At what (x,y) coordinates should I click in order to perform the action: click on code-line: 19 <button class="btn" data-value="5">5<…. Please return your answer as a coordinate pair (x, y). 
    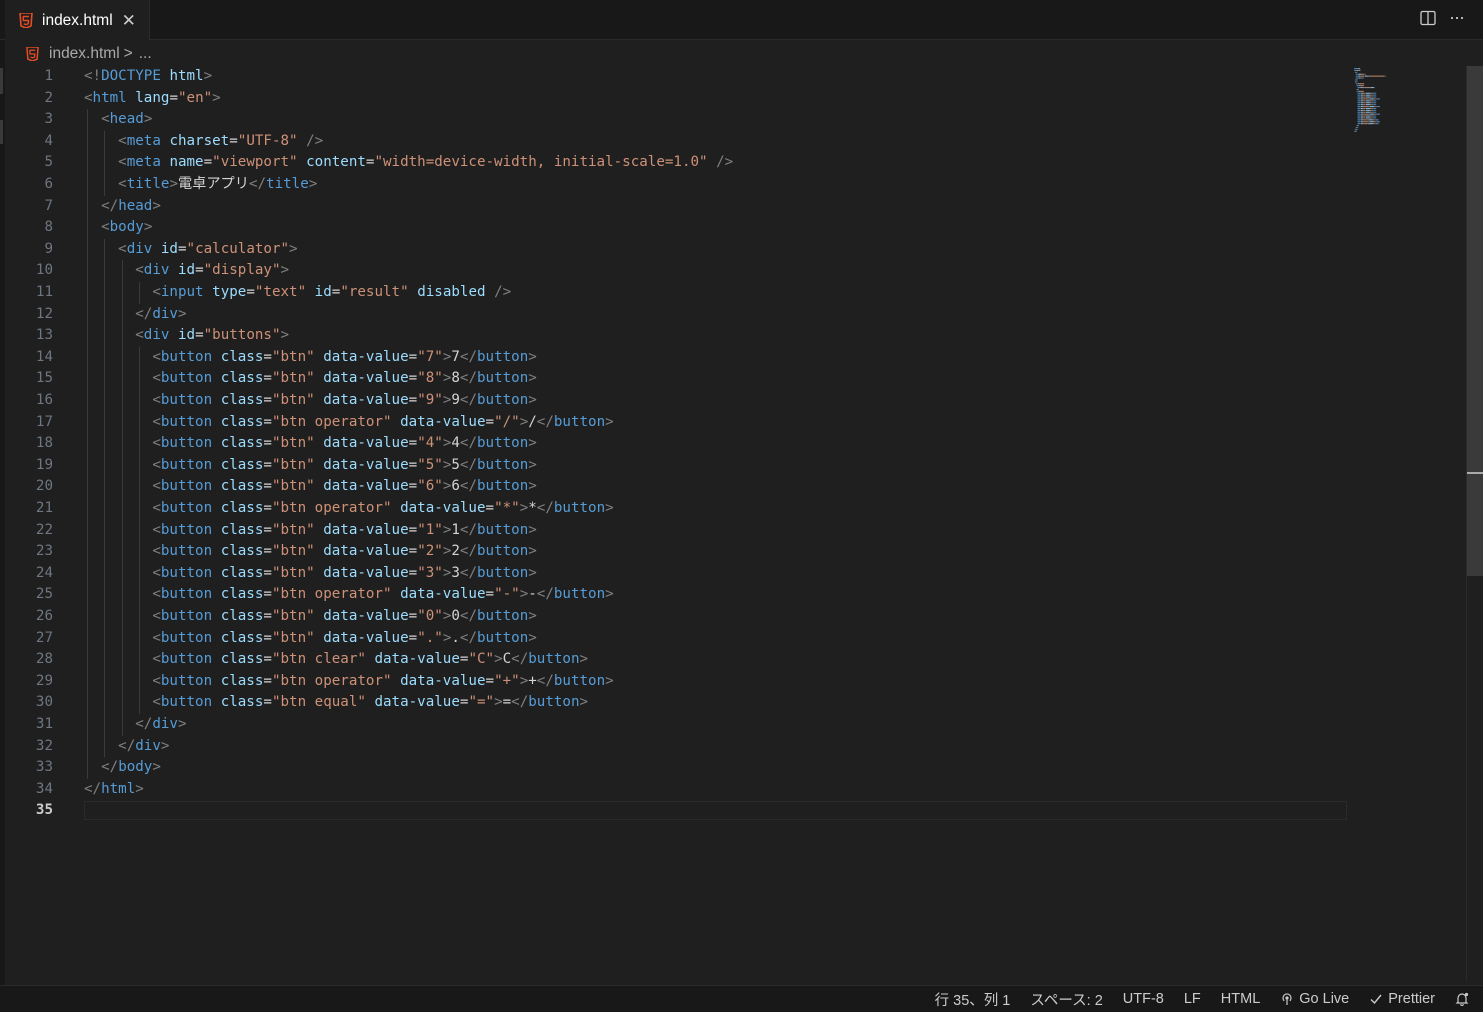
    Looking at the image, I should click on (735, 465).